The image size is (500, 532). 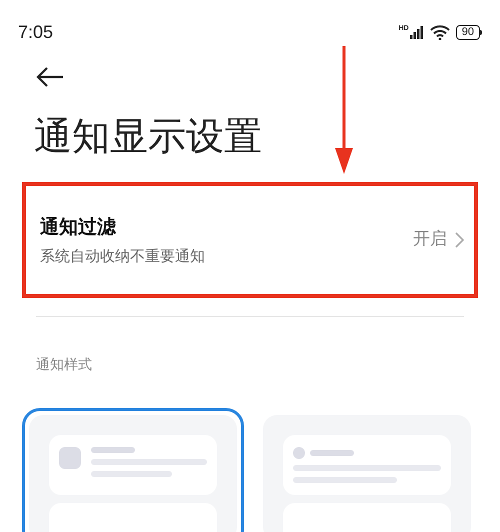 I want to click on page-title: 通知显示设置, so click(x=148, y=136).